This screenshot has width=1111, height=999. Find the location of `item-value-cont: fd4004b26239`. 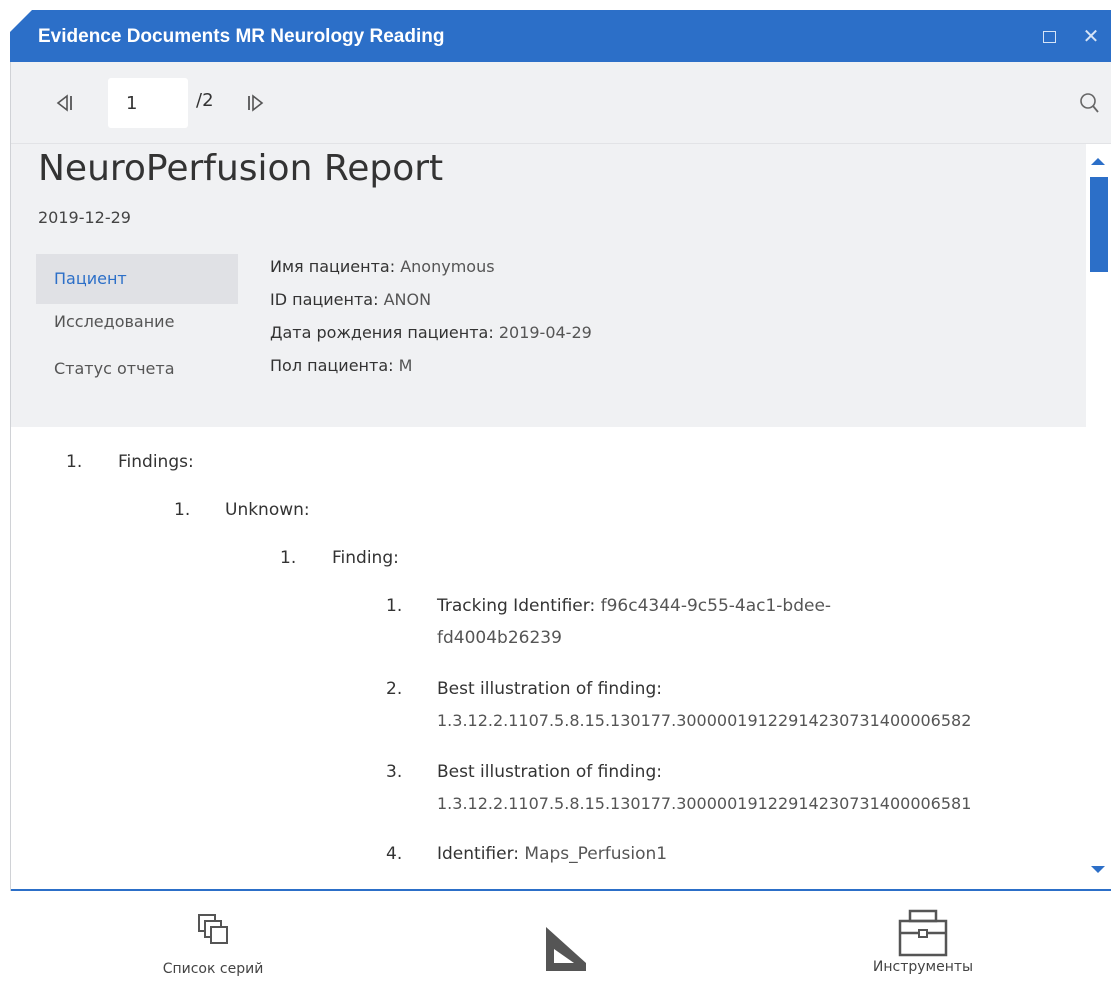

item-value-cont: fd4004b26239 is located at coordinates (499, 638).